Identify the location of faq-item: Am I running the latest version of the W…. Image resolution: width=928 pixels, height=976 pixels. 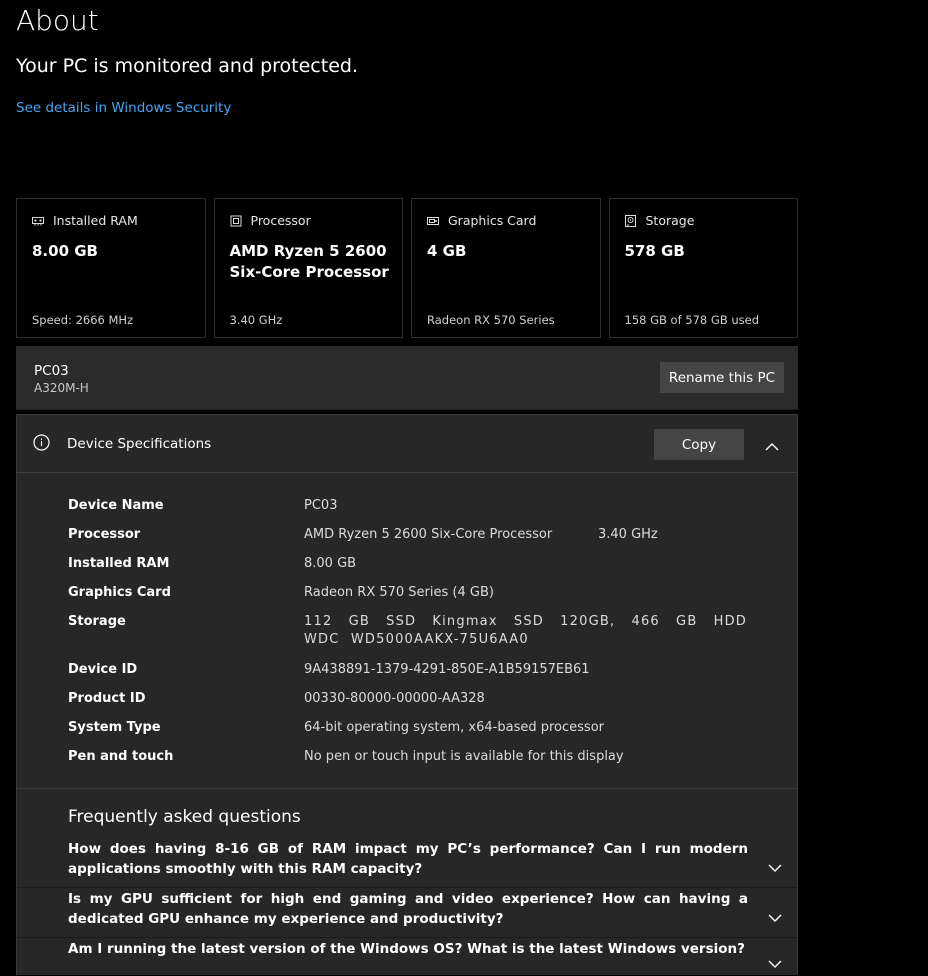
(407, 956).